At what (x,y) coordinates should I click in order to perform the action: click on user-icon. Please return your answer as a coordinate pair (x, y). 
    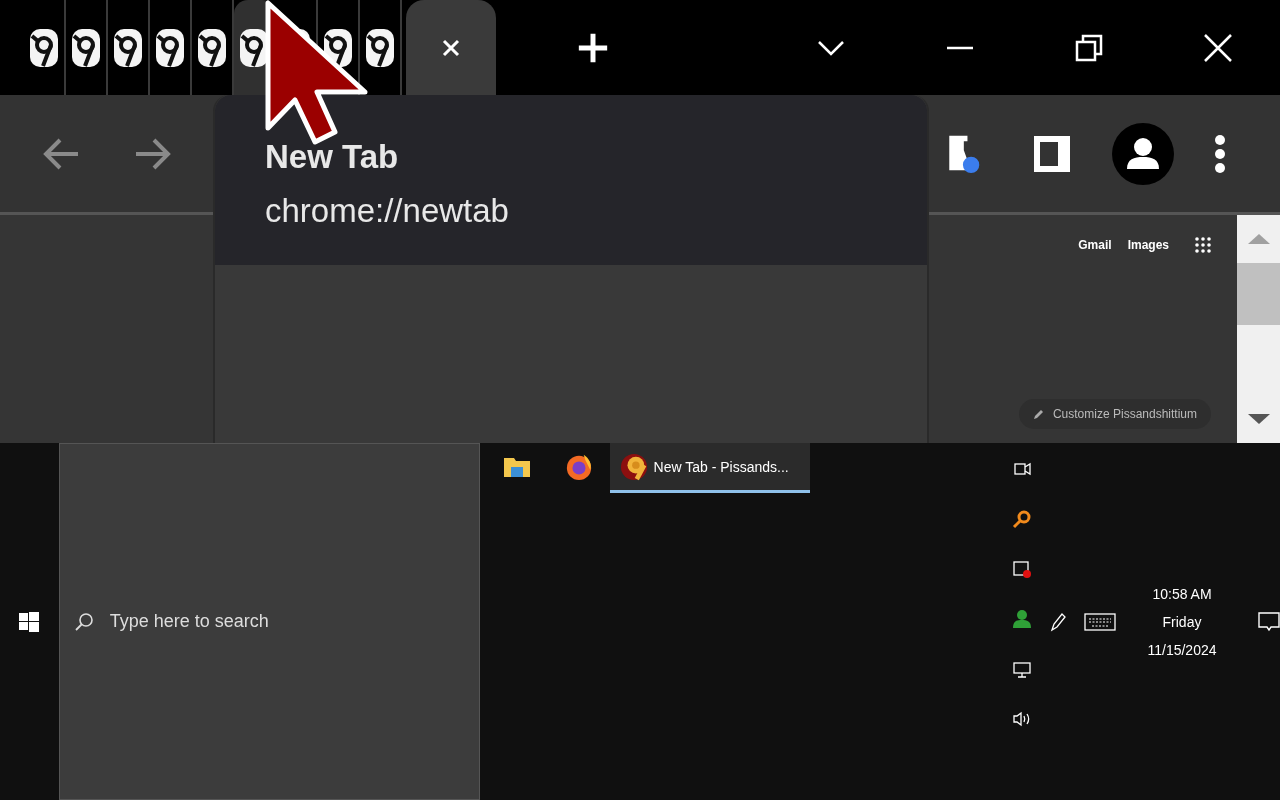
    Looking at the image, I should click on (1022, 619).